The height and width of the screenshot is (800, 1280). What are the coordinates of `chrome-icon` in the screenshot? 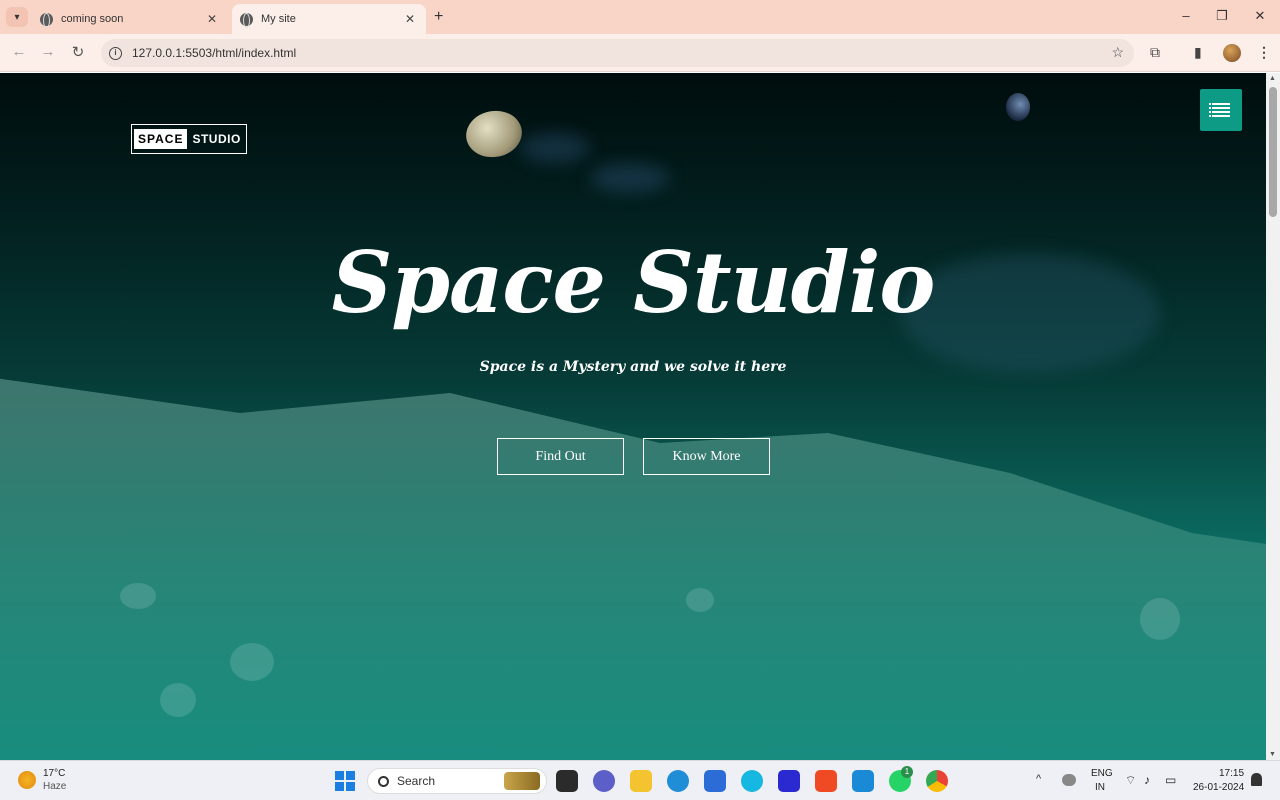 It's located at (937, 781).